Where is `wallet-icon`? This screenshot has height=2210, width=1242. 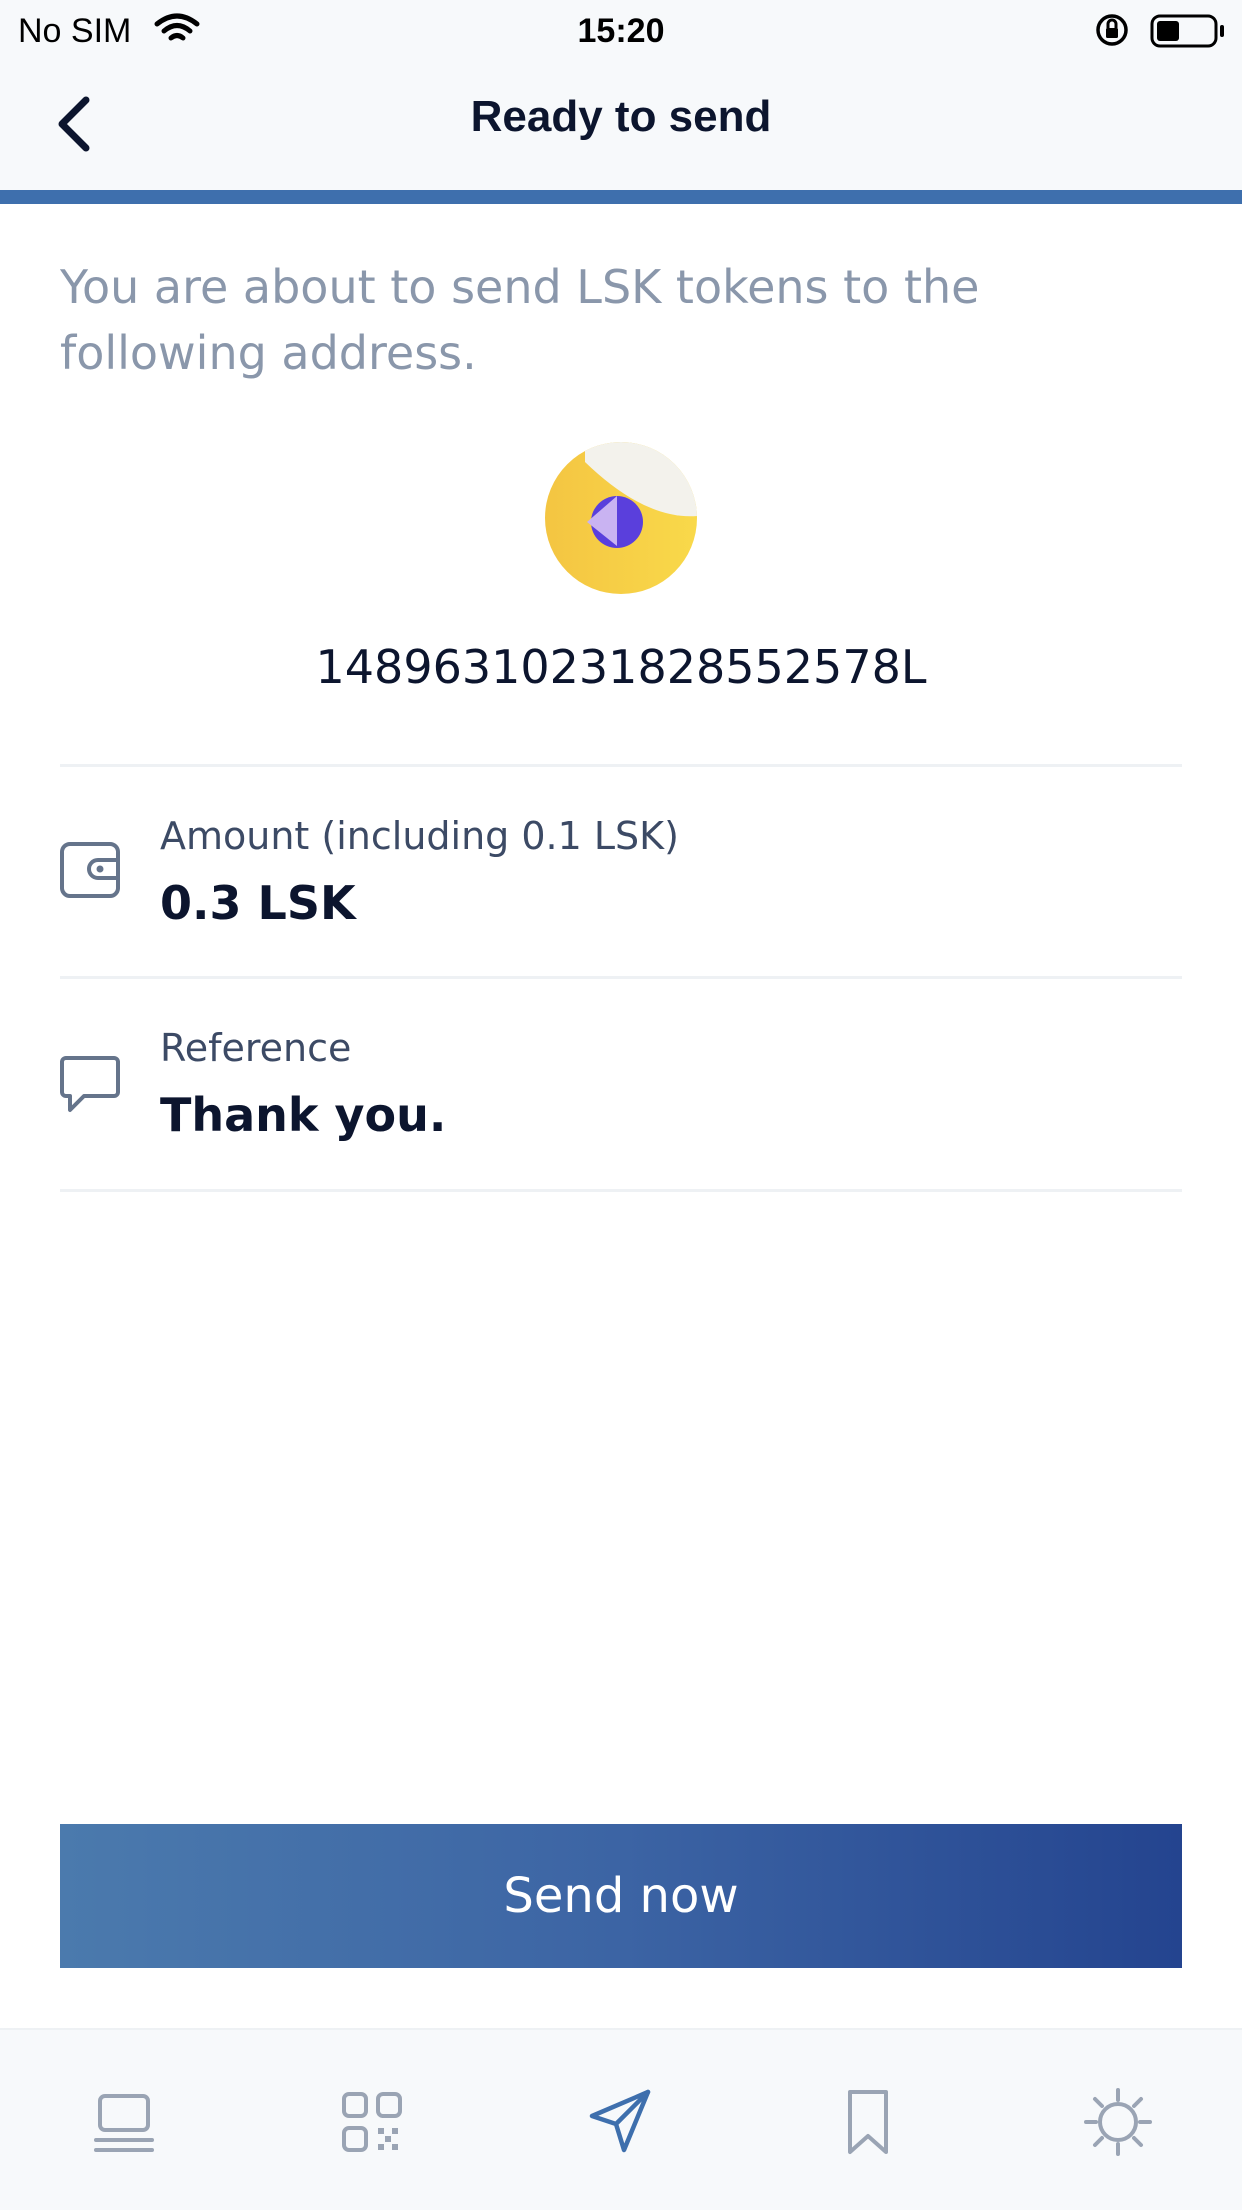
wallet-icon is located at coordinates (90, 870).